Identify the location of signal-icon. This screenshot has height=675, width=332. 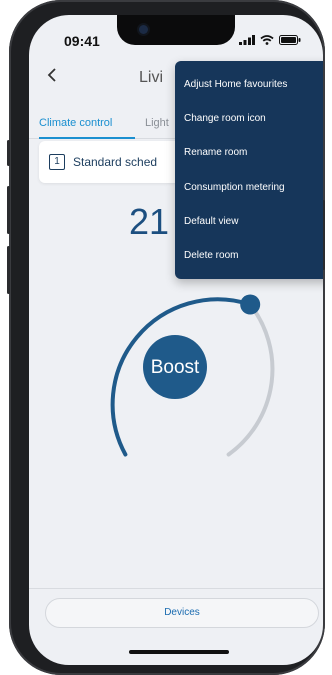
(247, 40).